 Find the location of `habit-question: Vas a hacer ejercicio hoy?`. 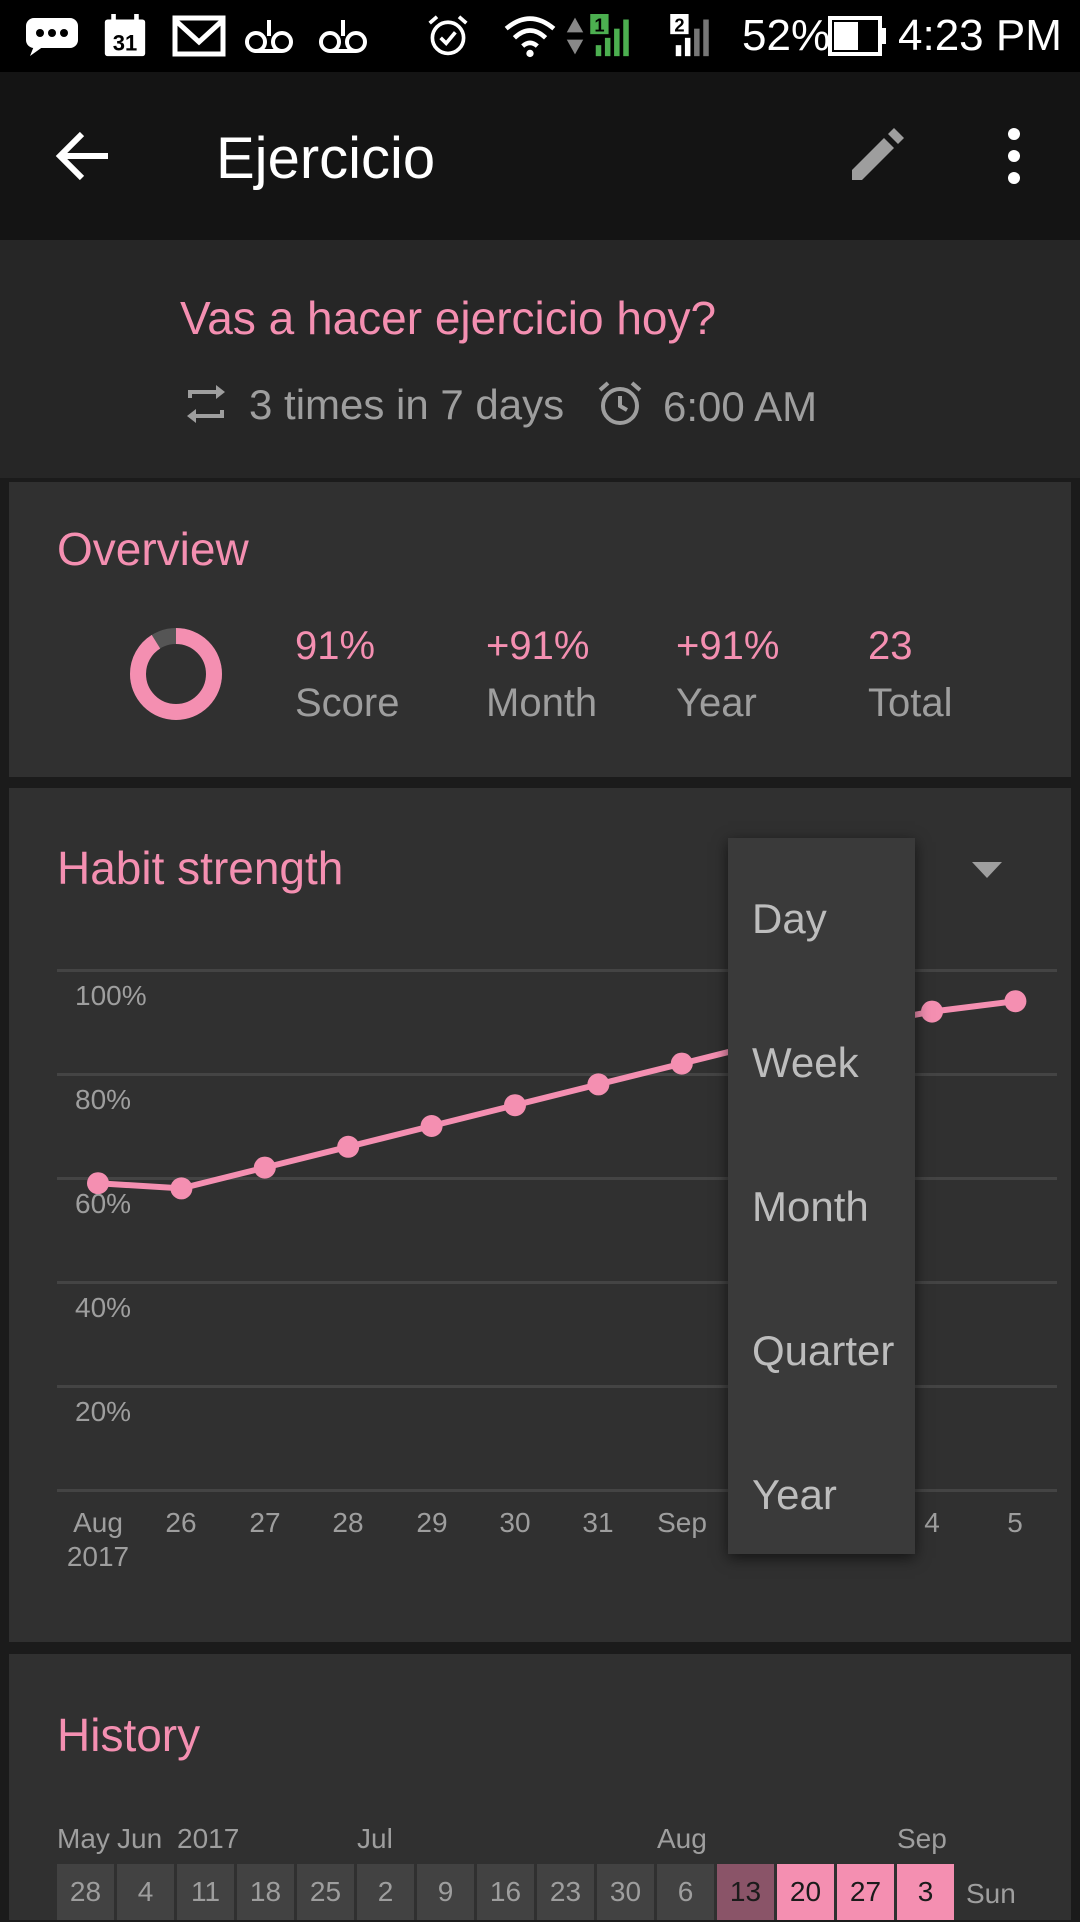

habit-question: Vas a hacer ejercicio hoy? is located at coordinates (448, 318).